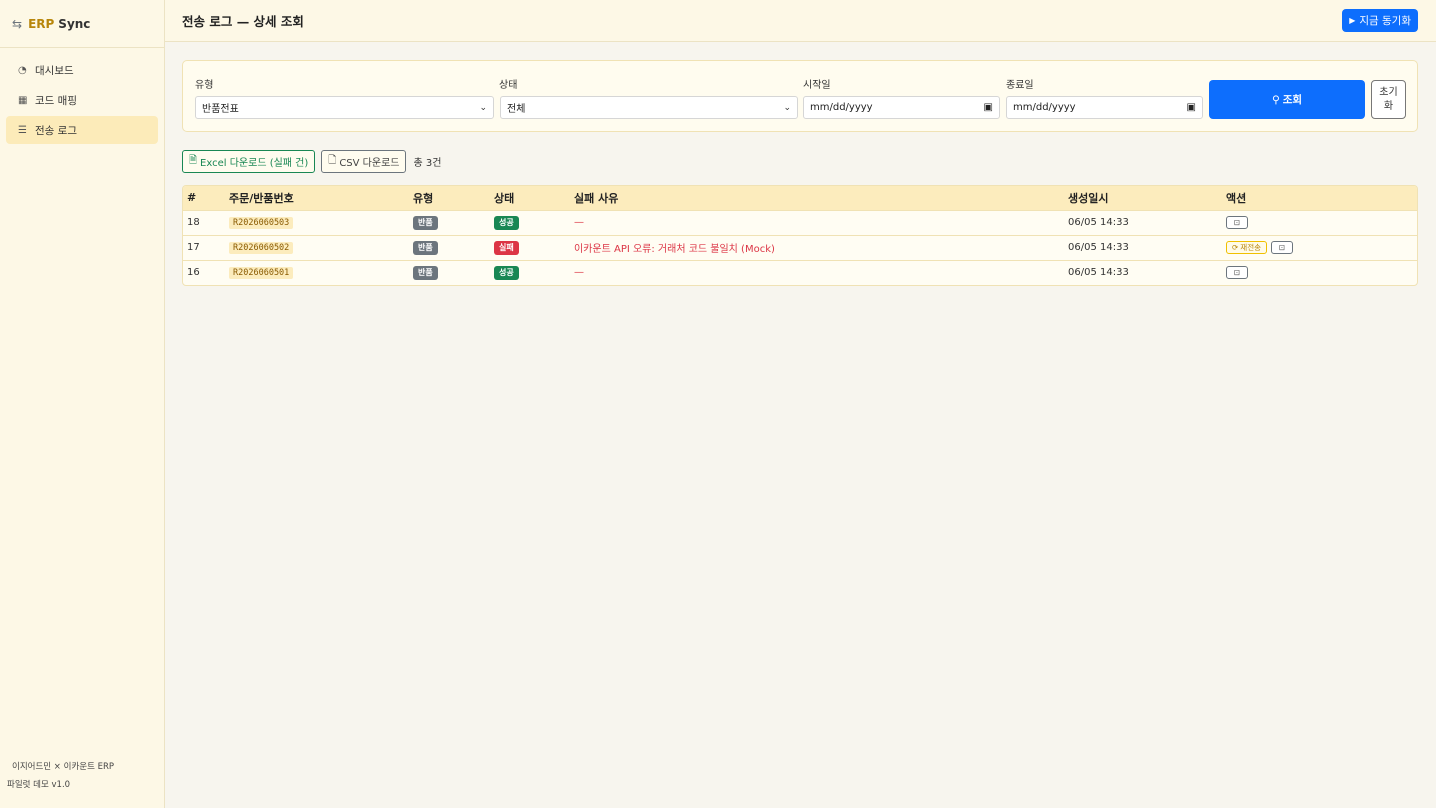 The width and height of the screenshot is (1436, 808). I want to click on end-date-value: mm/dd/yyyy, so click(1044, 107).